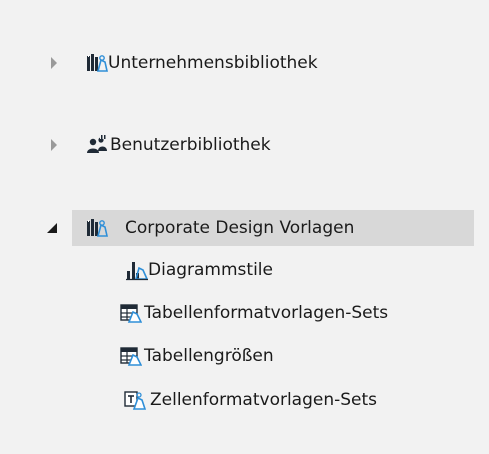 The height and width of the screenshot is (454, 489). I want to click on tree-node-label: Benutzerbibliothek, so click(190, 145).